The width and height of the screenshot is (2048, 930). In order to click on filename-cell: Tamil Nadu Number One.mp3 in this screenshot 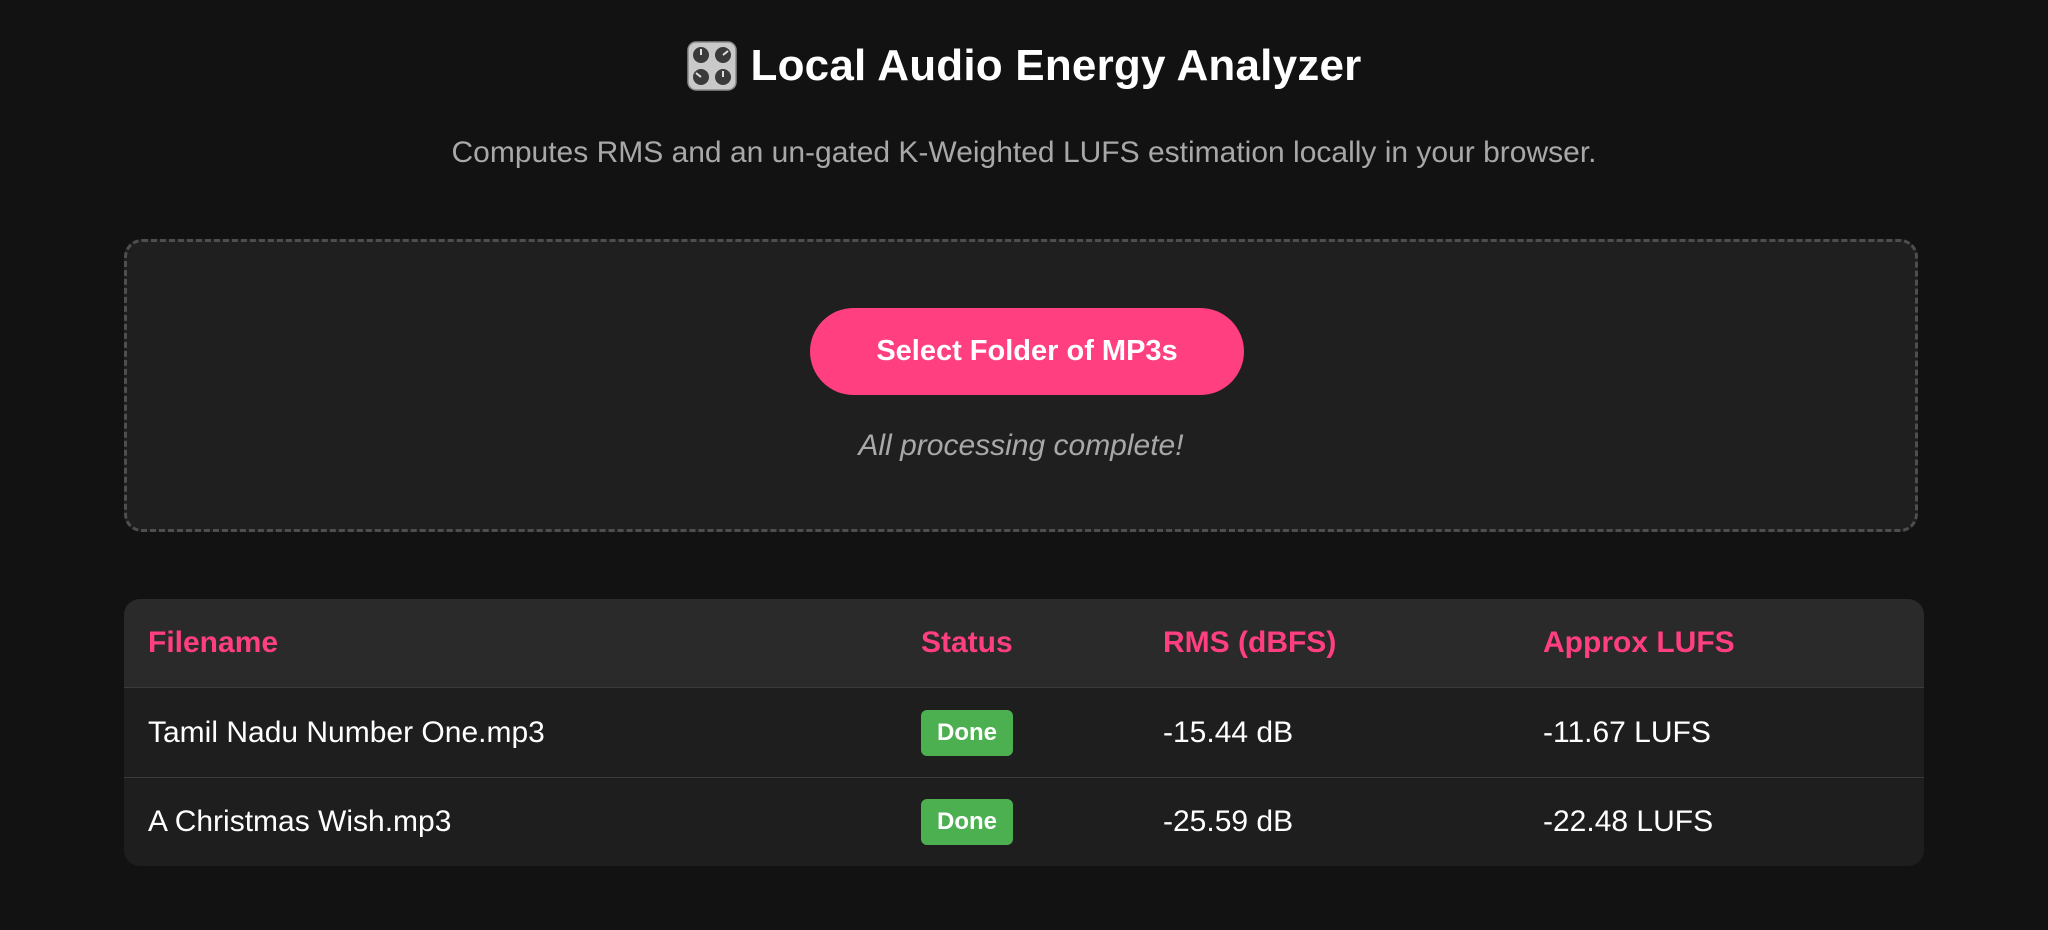, I will do `click(510, 733)`.